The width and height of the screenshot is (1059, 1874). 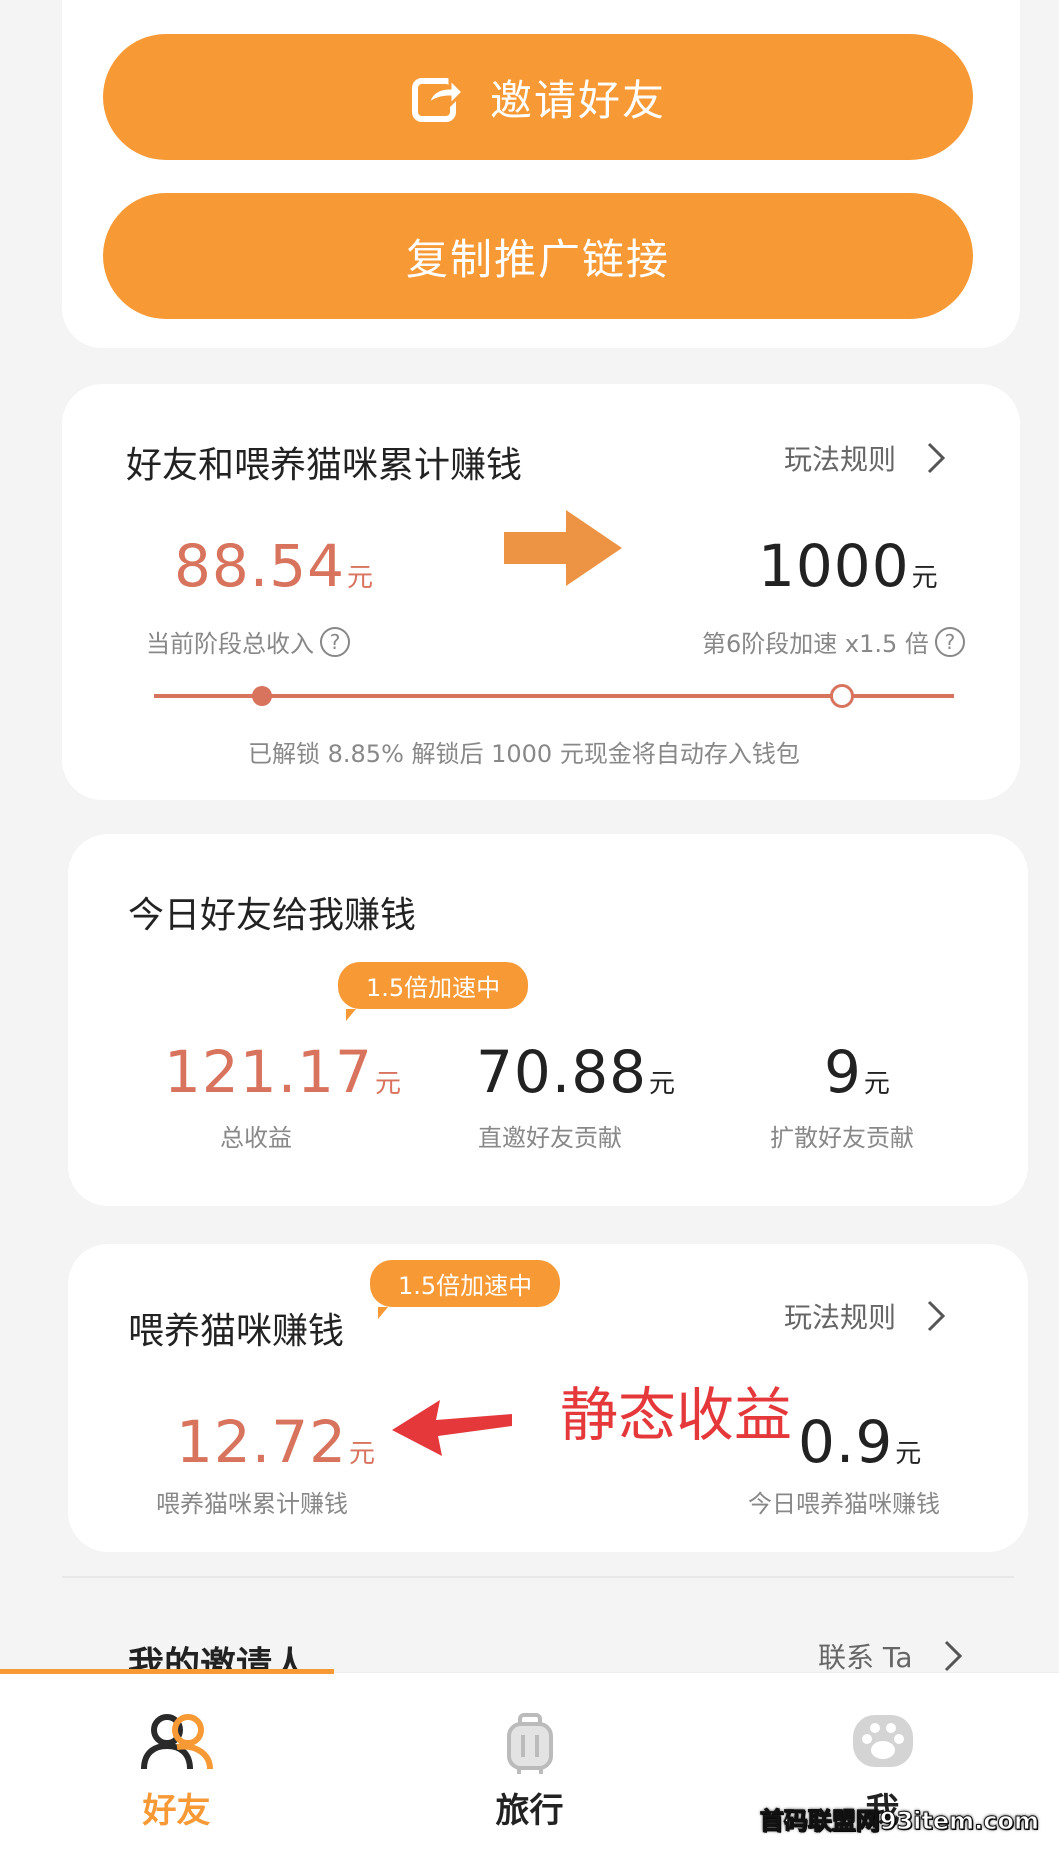 I want to click on direct-invite-contribution: 70.88元, so click(x=575, y=1072).